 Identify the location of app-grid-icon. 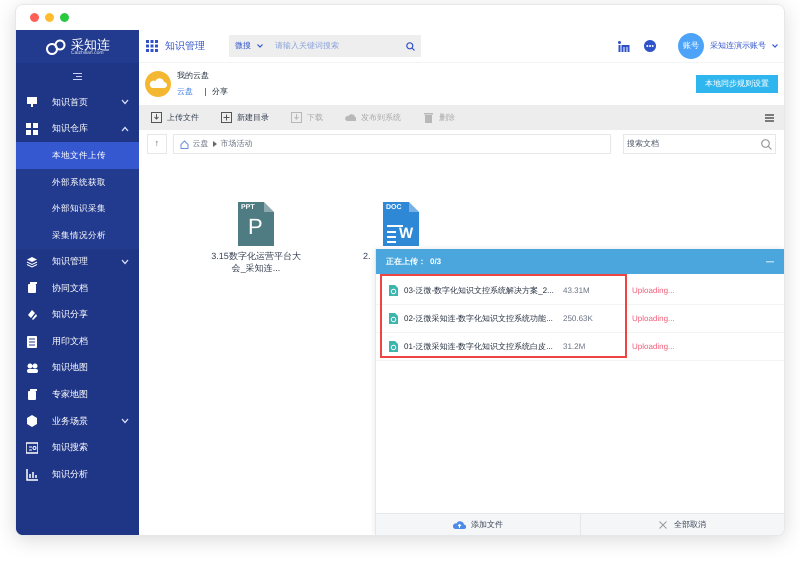
(152, 46).